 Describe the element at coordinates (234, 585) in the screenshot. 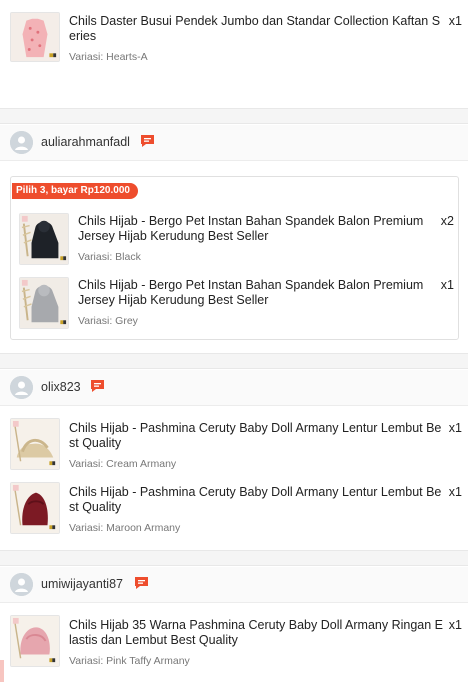

I see `shop-header: umiwijayanti87` at that location.